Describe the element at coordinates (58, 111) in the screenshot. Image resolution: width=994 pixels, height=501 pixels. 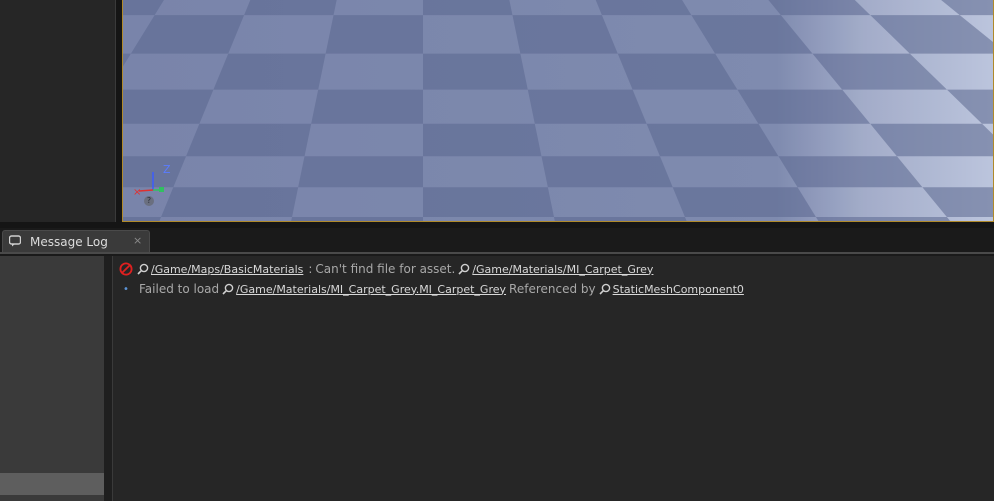
I see `left-panel` at that location.